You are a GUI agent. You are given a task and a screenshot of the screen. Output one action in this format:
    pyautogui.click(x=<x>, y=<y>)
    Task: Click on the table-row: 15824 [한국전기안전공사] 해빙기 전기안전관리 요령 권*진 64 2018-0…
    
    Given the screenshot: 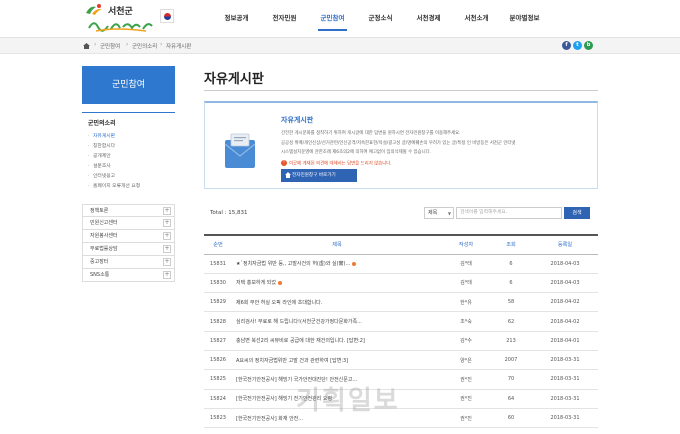 What is the action you would take?
    pyautogui.click(x=401, y=399)
    